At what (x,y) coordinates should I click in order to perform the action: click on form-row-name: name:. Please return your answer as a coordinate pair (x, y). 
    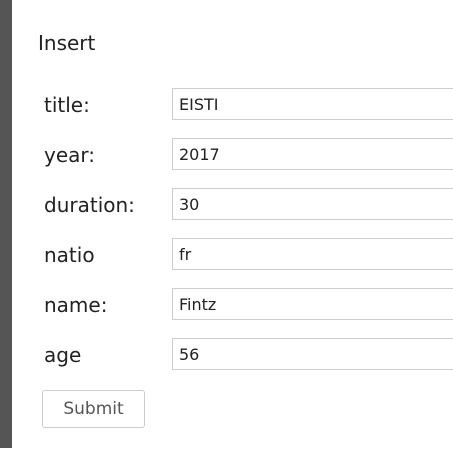
    Looking at the image, I should click on (248, 305).